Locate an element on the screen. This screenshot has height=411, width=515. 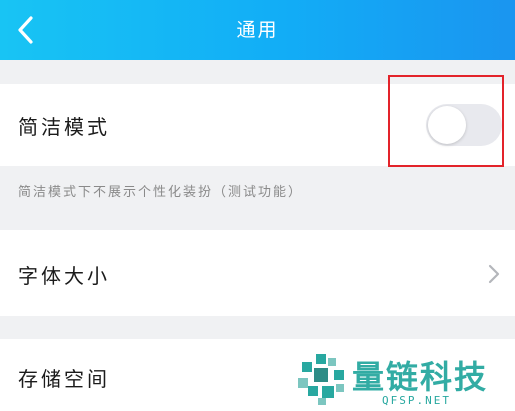
top-bar: 通用 is located at coordinates (257, 30).